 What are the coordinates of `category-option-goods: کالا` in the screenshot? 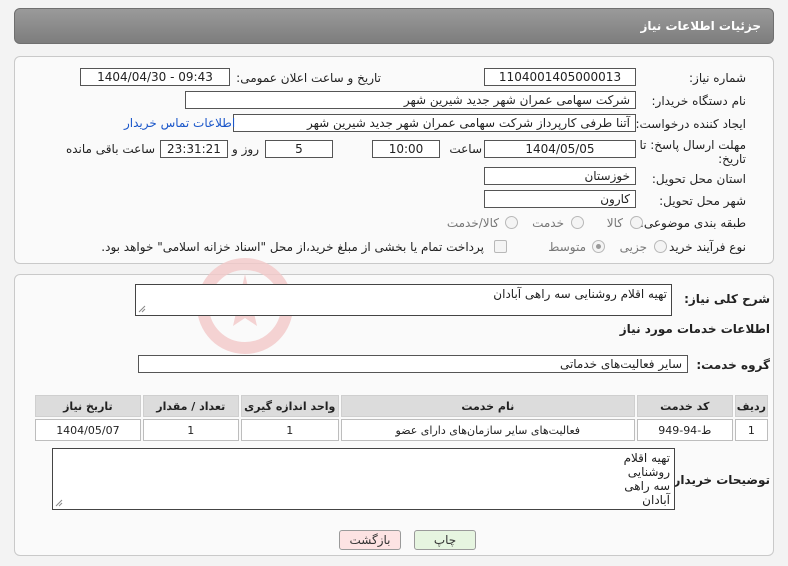 It's located at (614, 223).